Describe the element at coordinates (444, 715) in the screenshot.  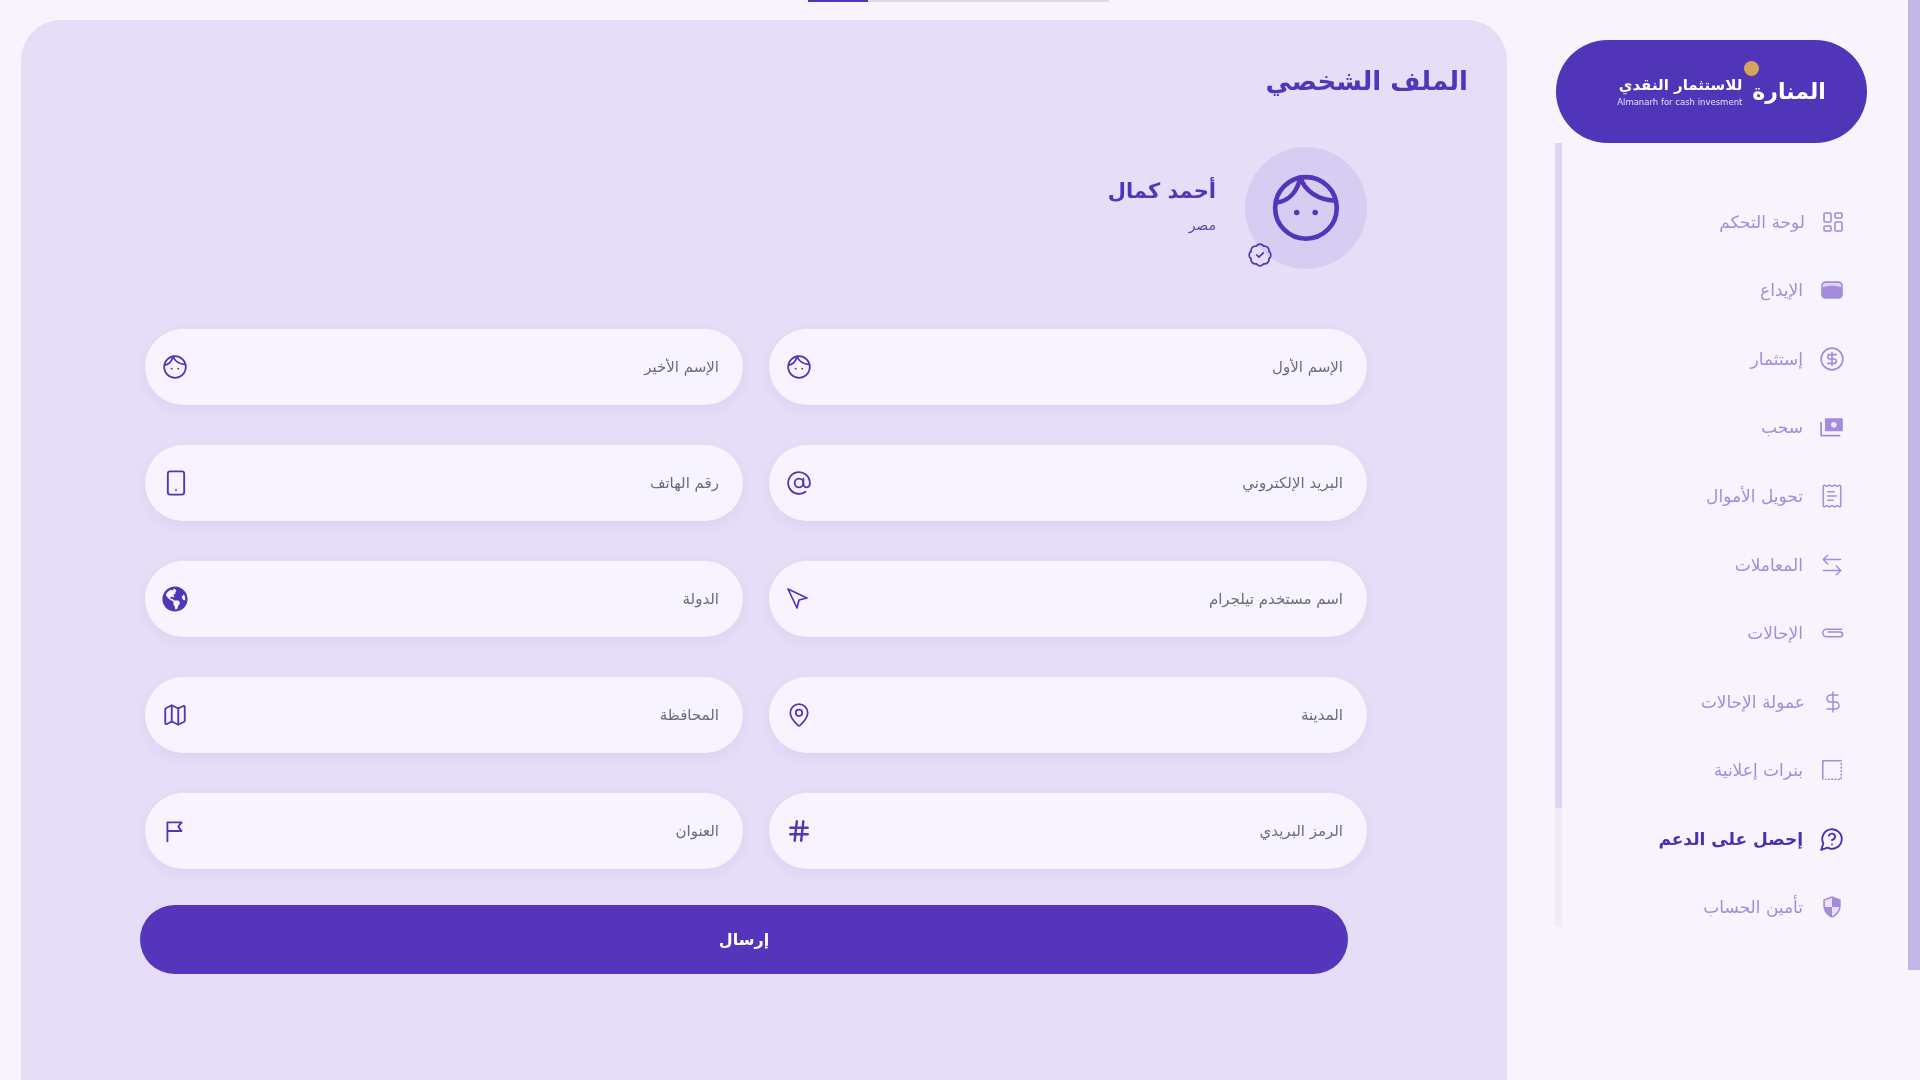
I see `input-field: المحافظة` at that location.